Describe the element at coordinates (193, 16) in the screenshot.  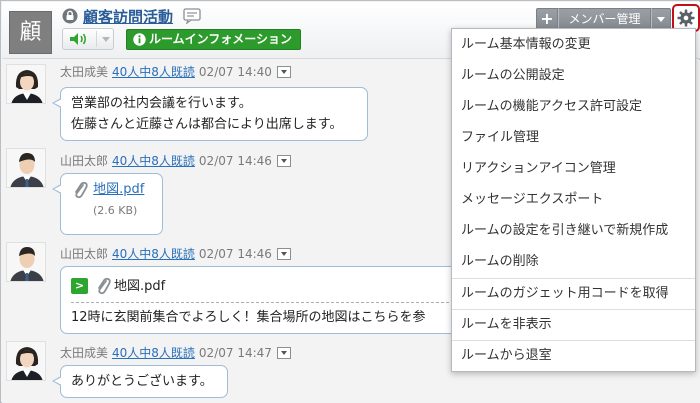
I see `chat-bubble-icon` at that location.